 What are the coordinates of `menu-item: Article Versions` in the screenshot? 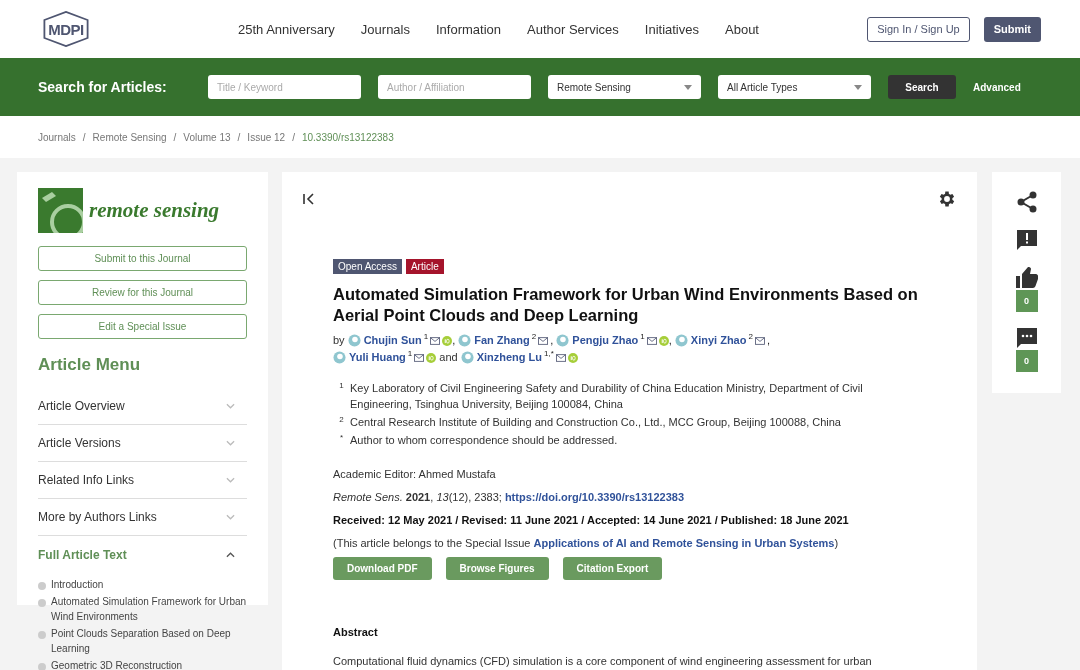 It's located at (142, 443).